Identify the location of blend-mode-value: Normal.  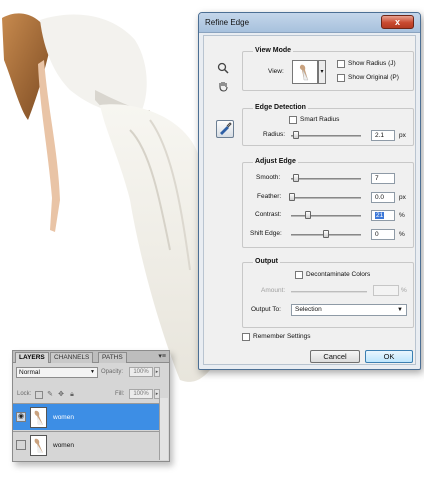
(29, 372).